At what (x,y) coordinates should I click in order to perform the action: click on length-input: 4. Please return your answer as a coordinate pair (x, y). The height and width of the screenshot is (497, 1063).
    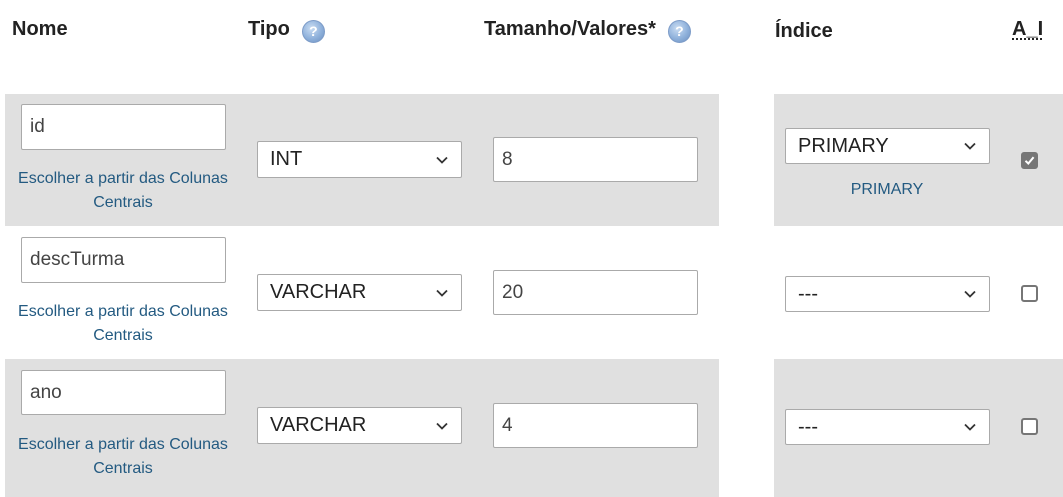
    Looking at the image, I should click on (595, 425).